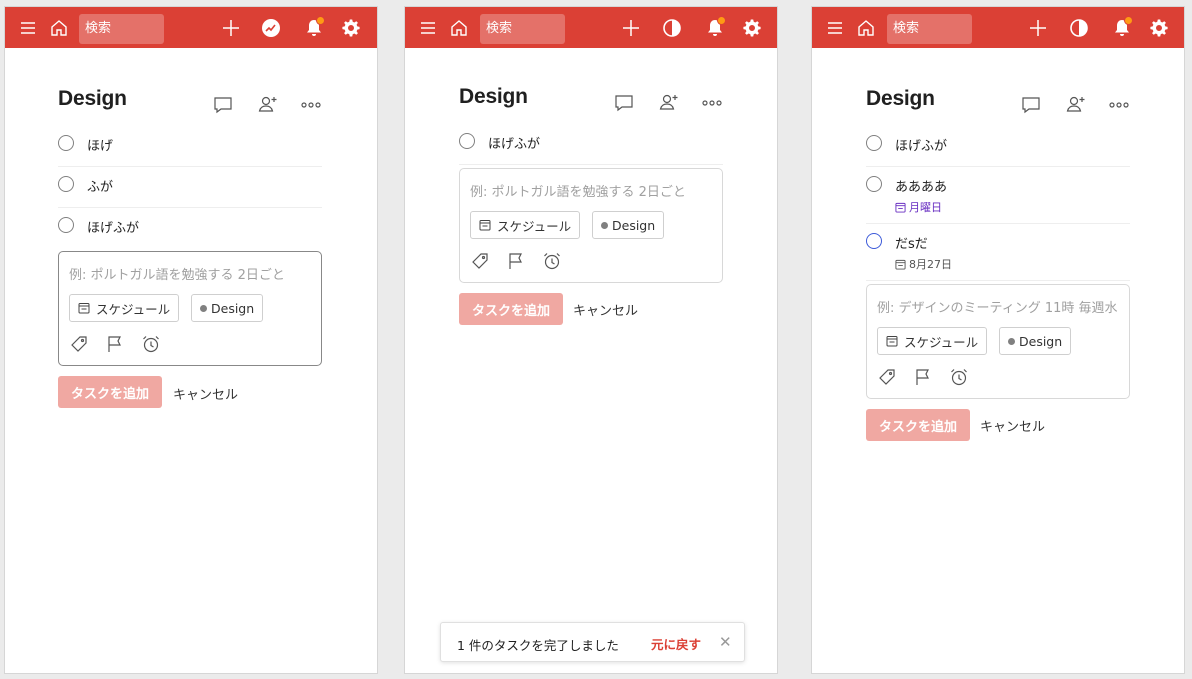 The height and width of the screenshot is (679, 1192). What do you see at coordinates (233, 308) in the screenshot?
I see `project-label: Design` at bounding box center [233, 308].